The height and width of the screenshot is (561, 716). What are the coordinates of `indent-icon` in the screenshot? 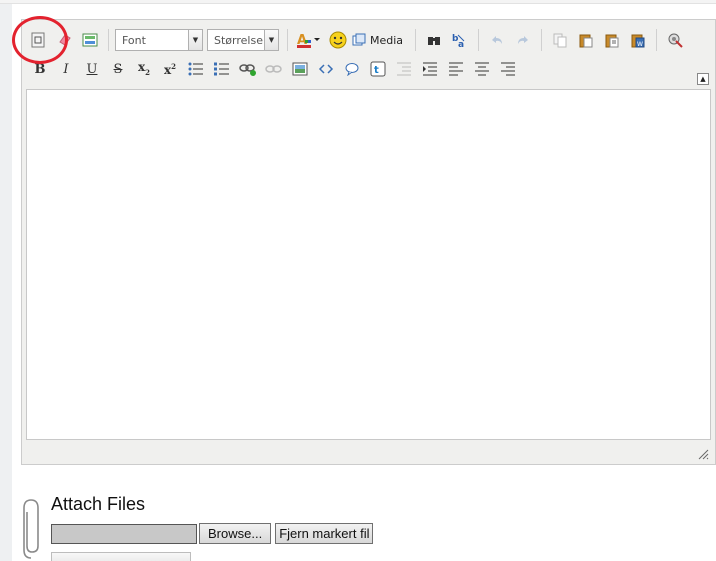 It's located at (430, 69).